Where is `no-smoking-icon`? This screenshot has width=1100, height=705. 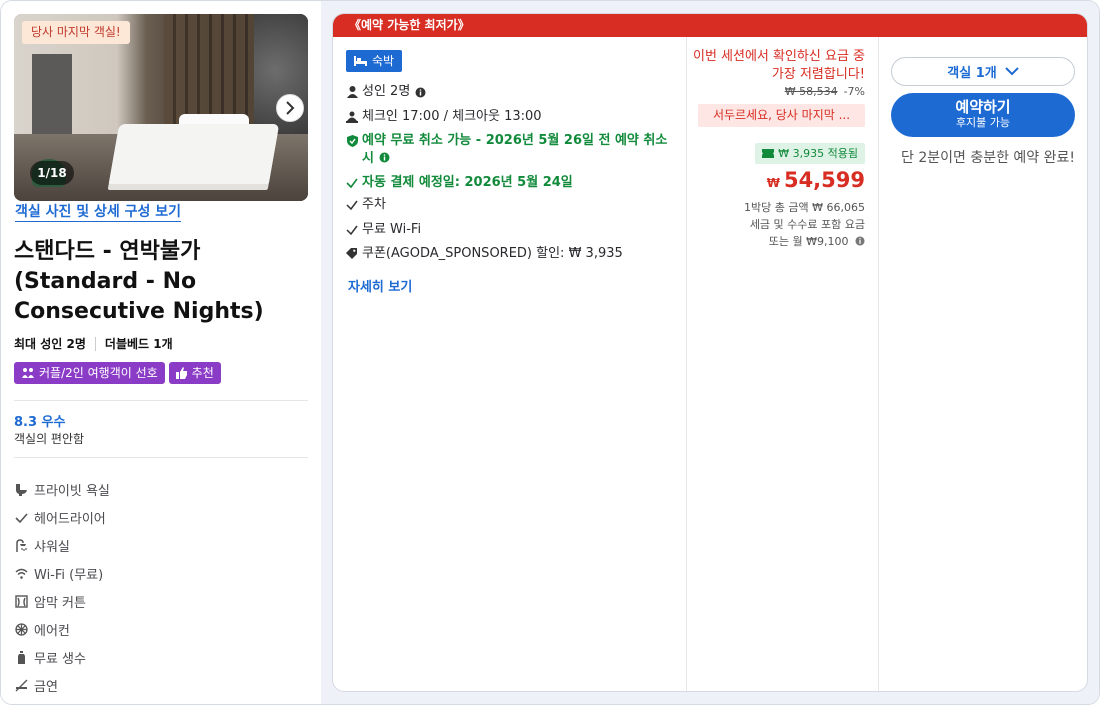
no-smoking-icon is located at coordinates (21, 685).